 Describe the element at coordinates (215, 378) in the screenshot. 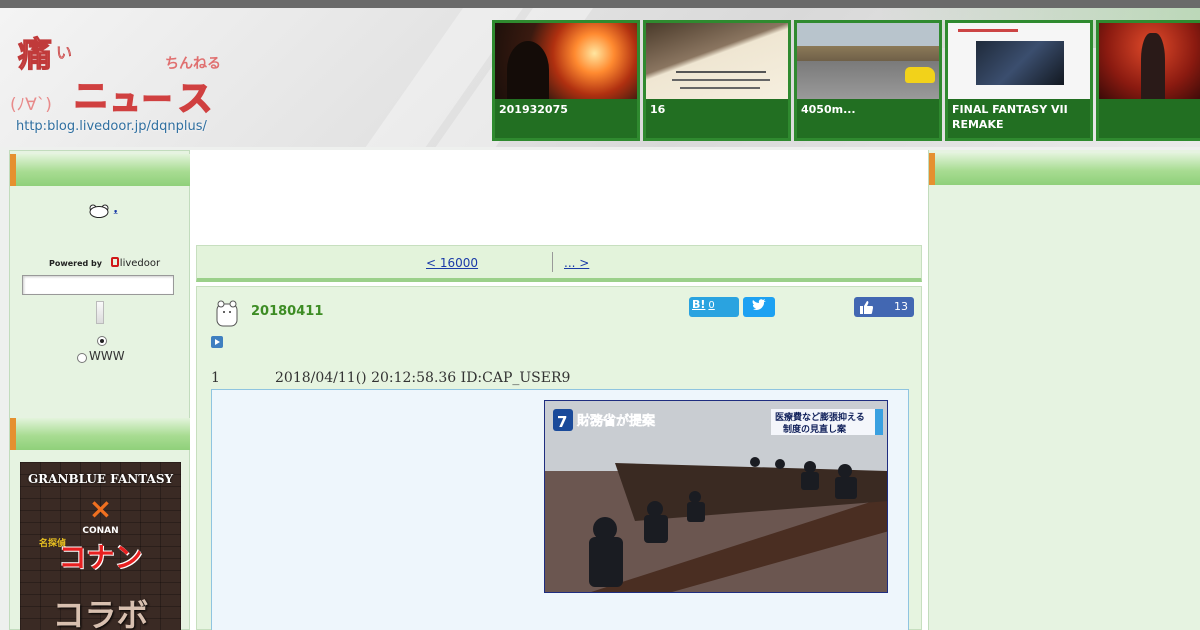

I see `res-number: 1` at that location.